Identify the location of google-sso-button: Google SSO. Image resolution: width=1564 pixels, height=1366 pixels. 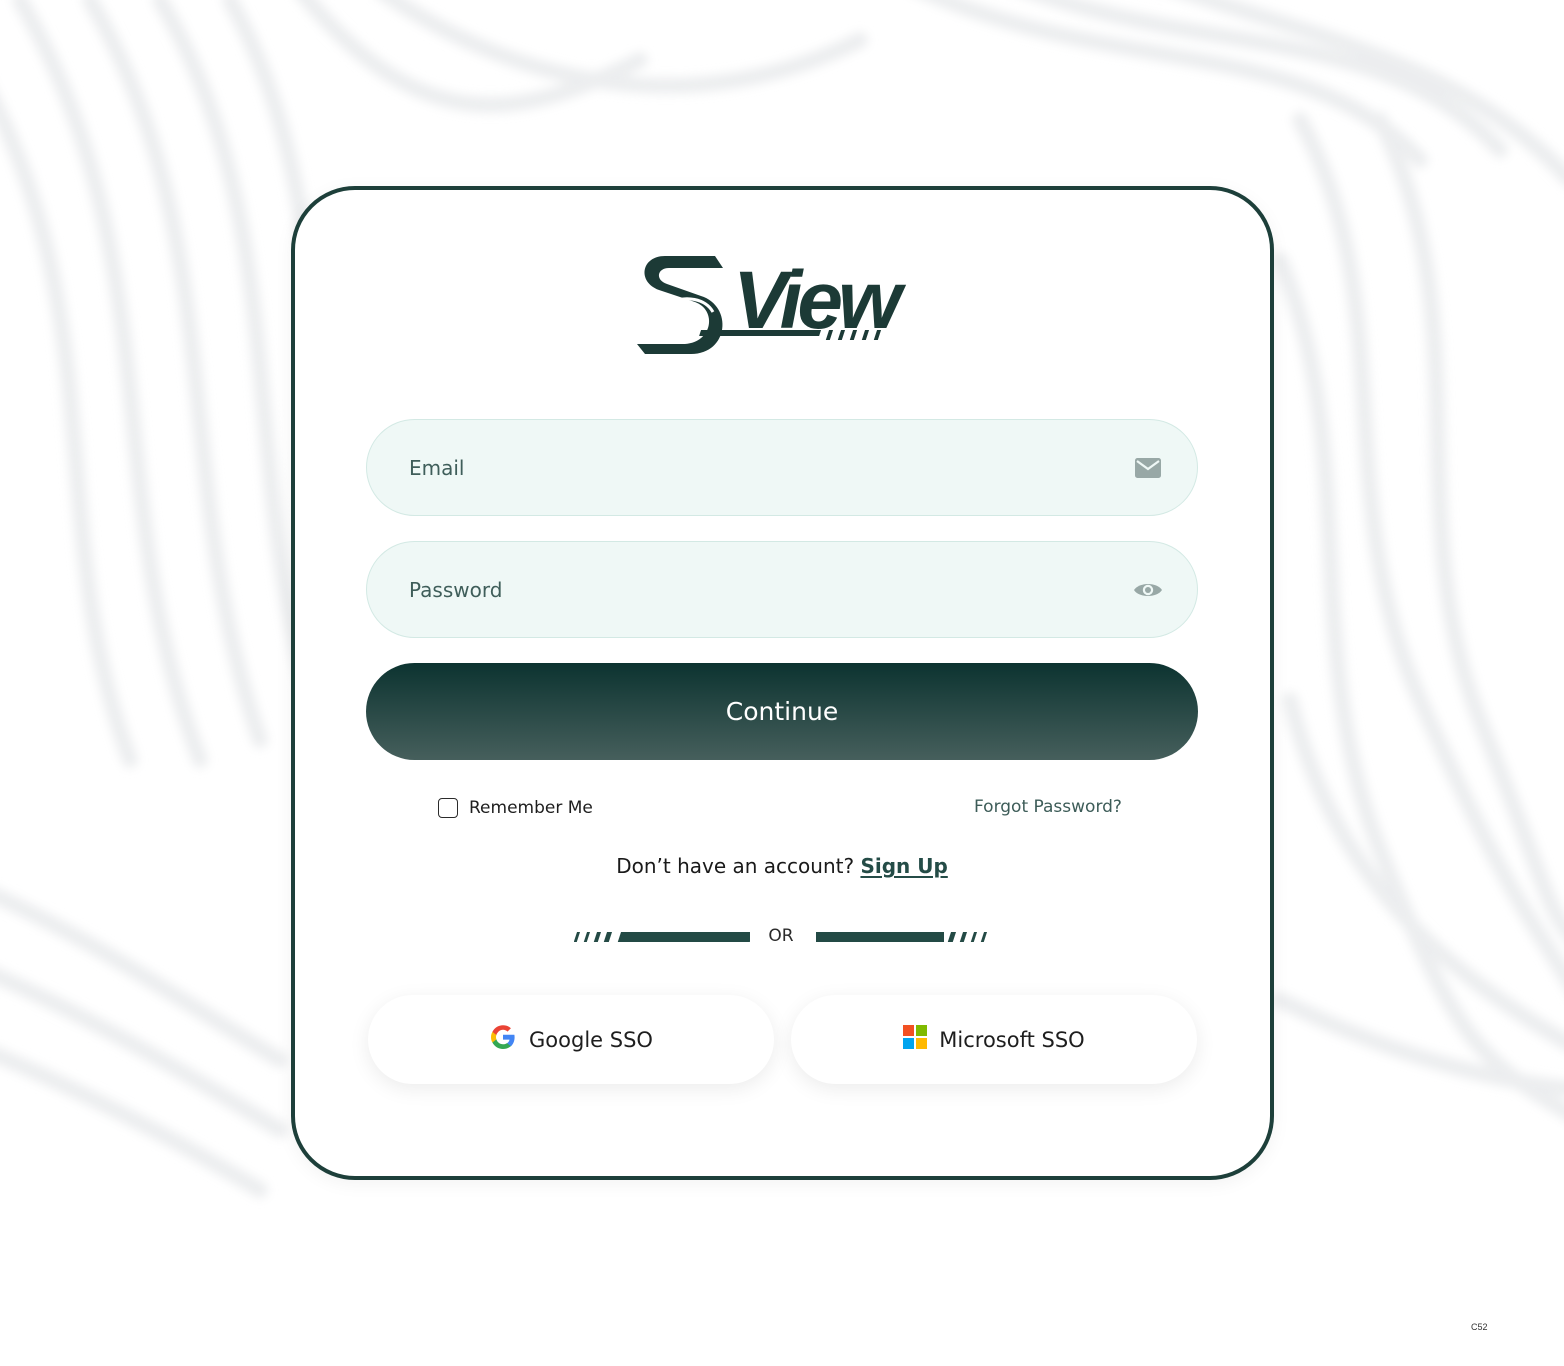
(571, 1039).